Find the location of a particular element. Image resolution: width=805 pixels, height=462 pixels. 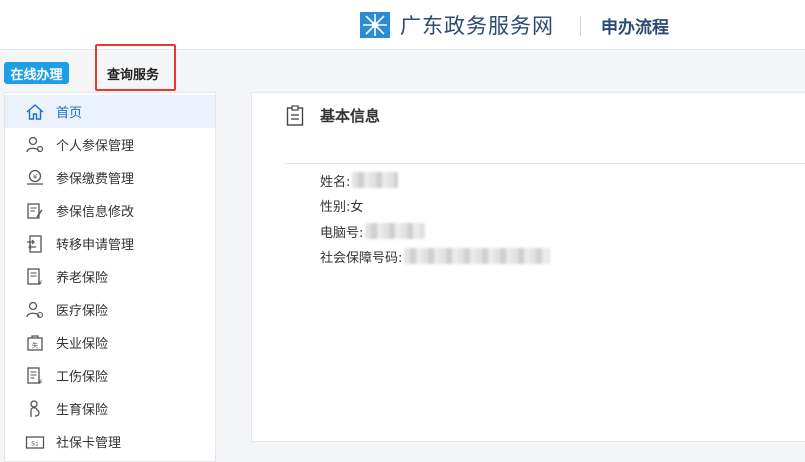

tab-query-service: 查询服务 is located at coordinates (133, 73).